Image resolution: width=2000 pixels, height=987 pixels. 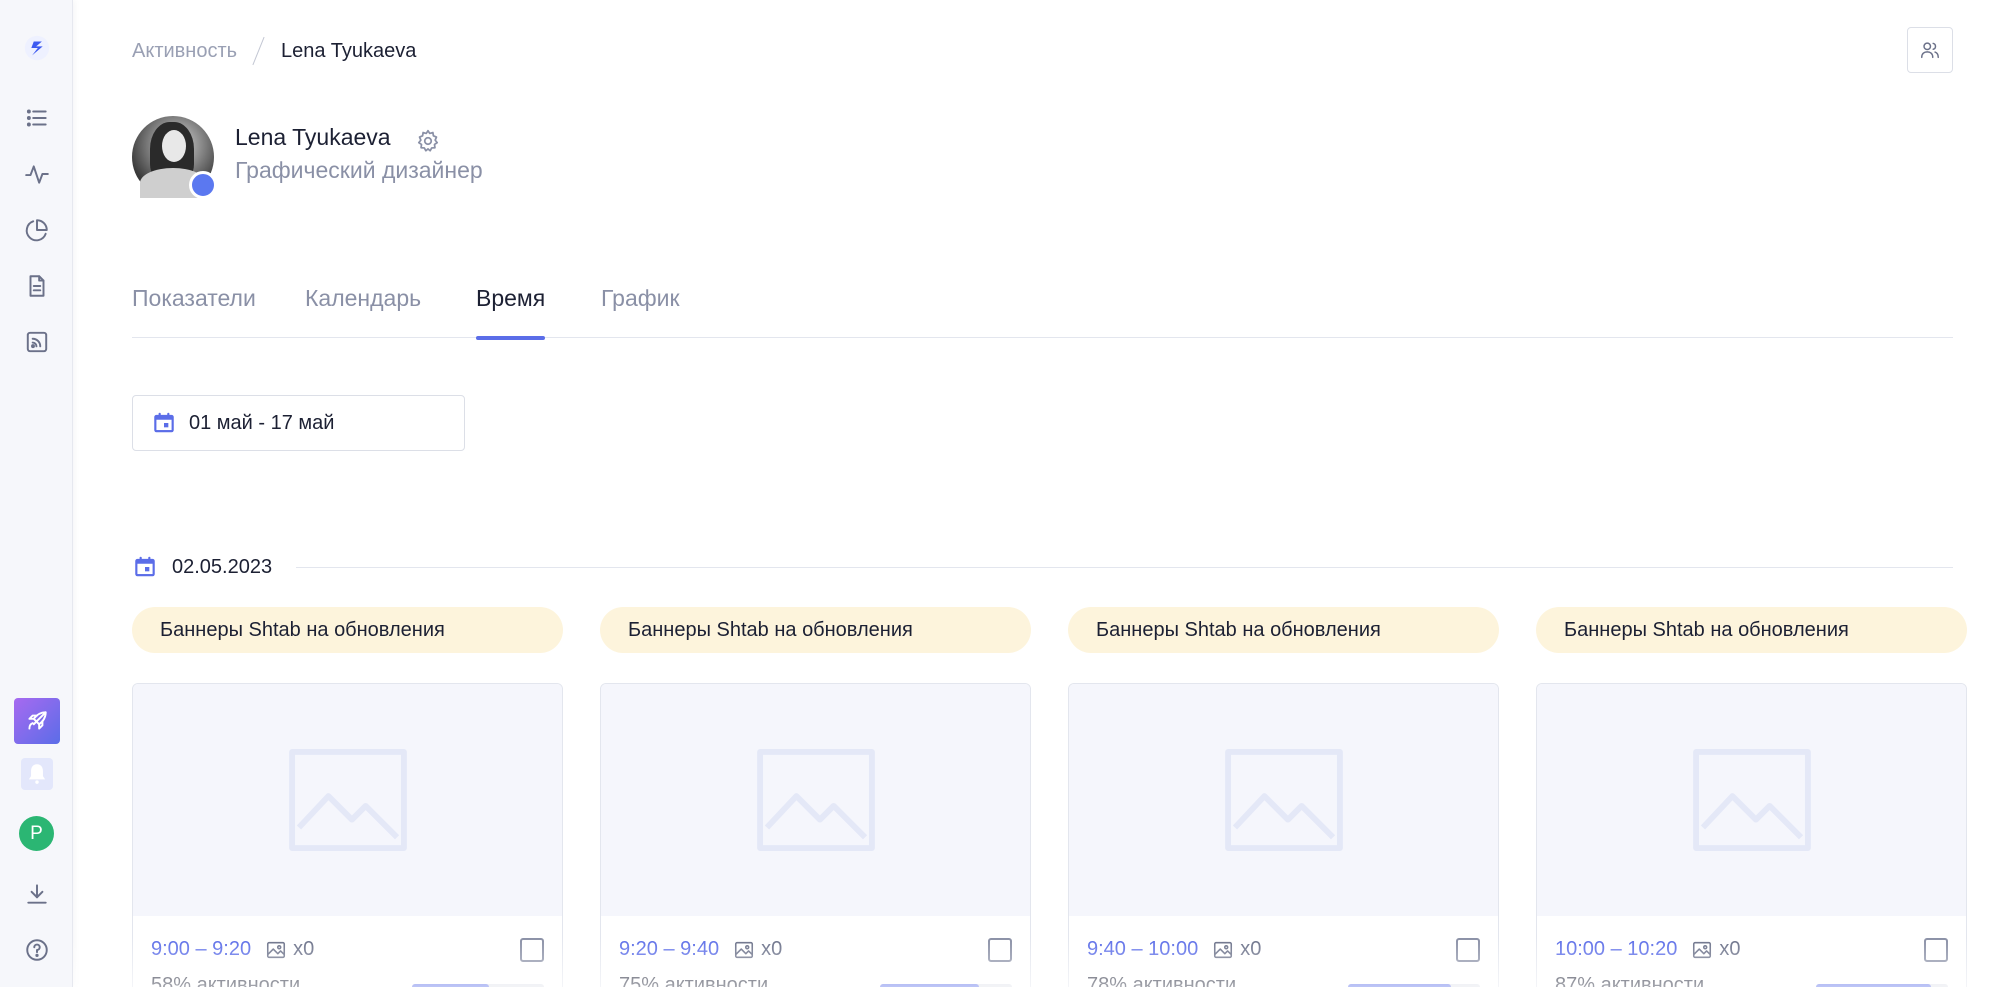 I want to click on profile-name: Lena Tyukaeva, so click(x=313, y=137).